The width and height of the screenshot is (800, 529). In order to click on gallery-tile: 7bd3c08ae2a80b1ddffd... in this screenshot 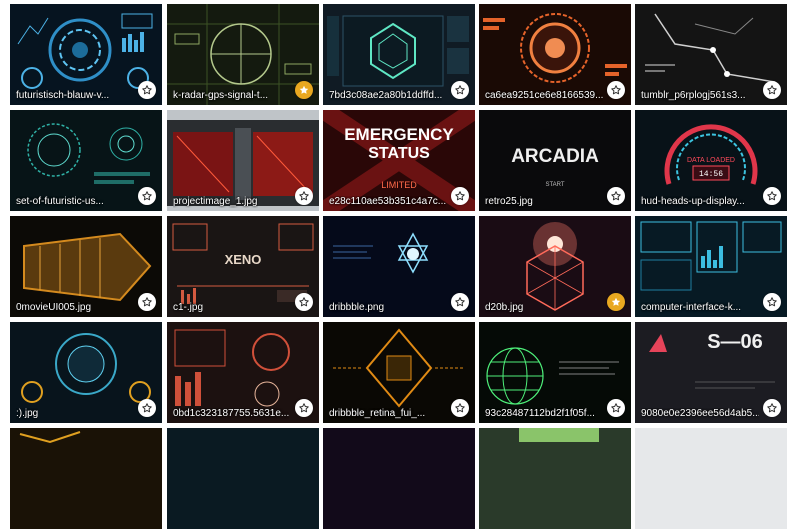, I will do `click(399, 54)`.